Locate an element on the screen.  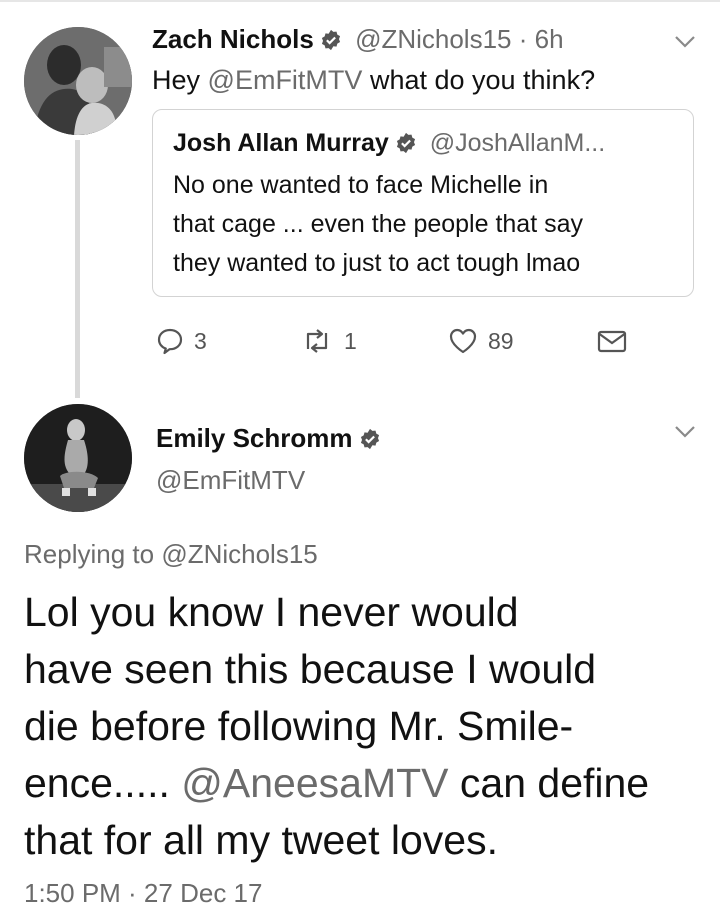
avatar-emily is located at coordinates (78, 458).